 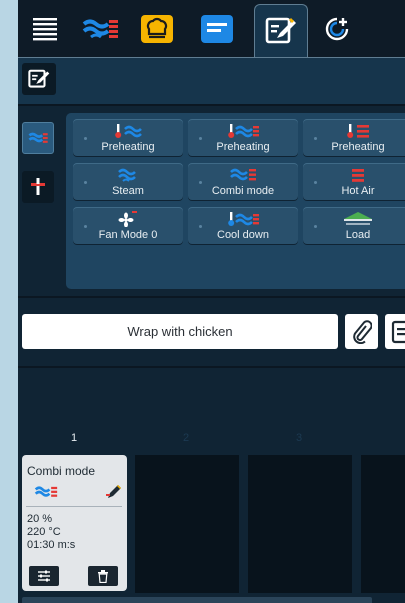 I want to click on program-info-button, so click(x=395, y=331).